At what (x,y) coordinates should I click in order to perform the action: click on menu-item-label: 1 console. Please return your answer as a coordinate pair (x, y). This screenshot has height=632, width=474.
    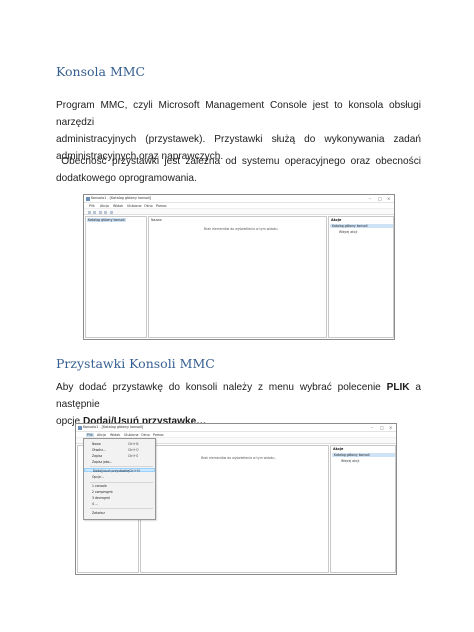
    Looking at the image, I should click on (99, 486).